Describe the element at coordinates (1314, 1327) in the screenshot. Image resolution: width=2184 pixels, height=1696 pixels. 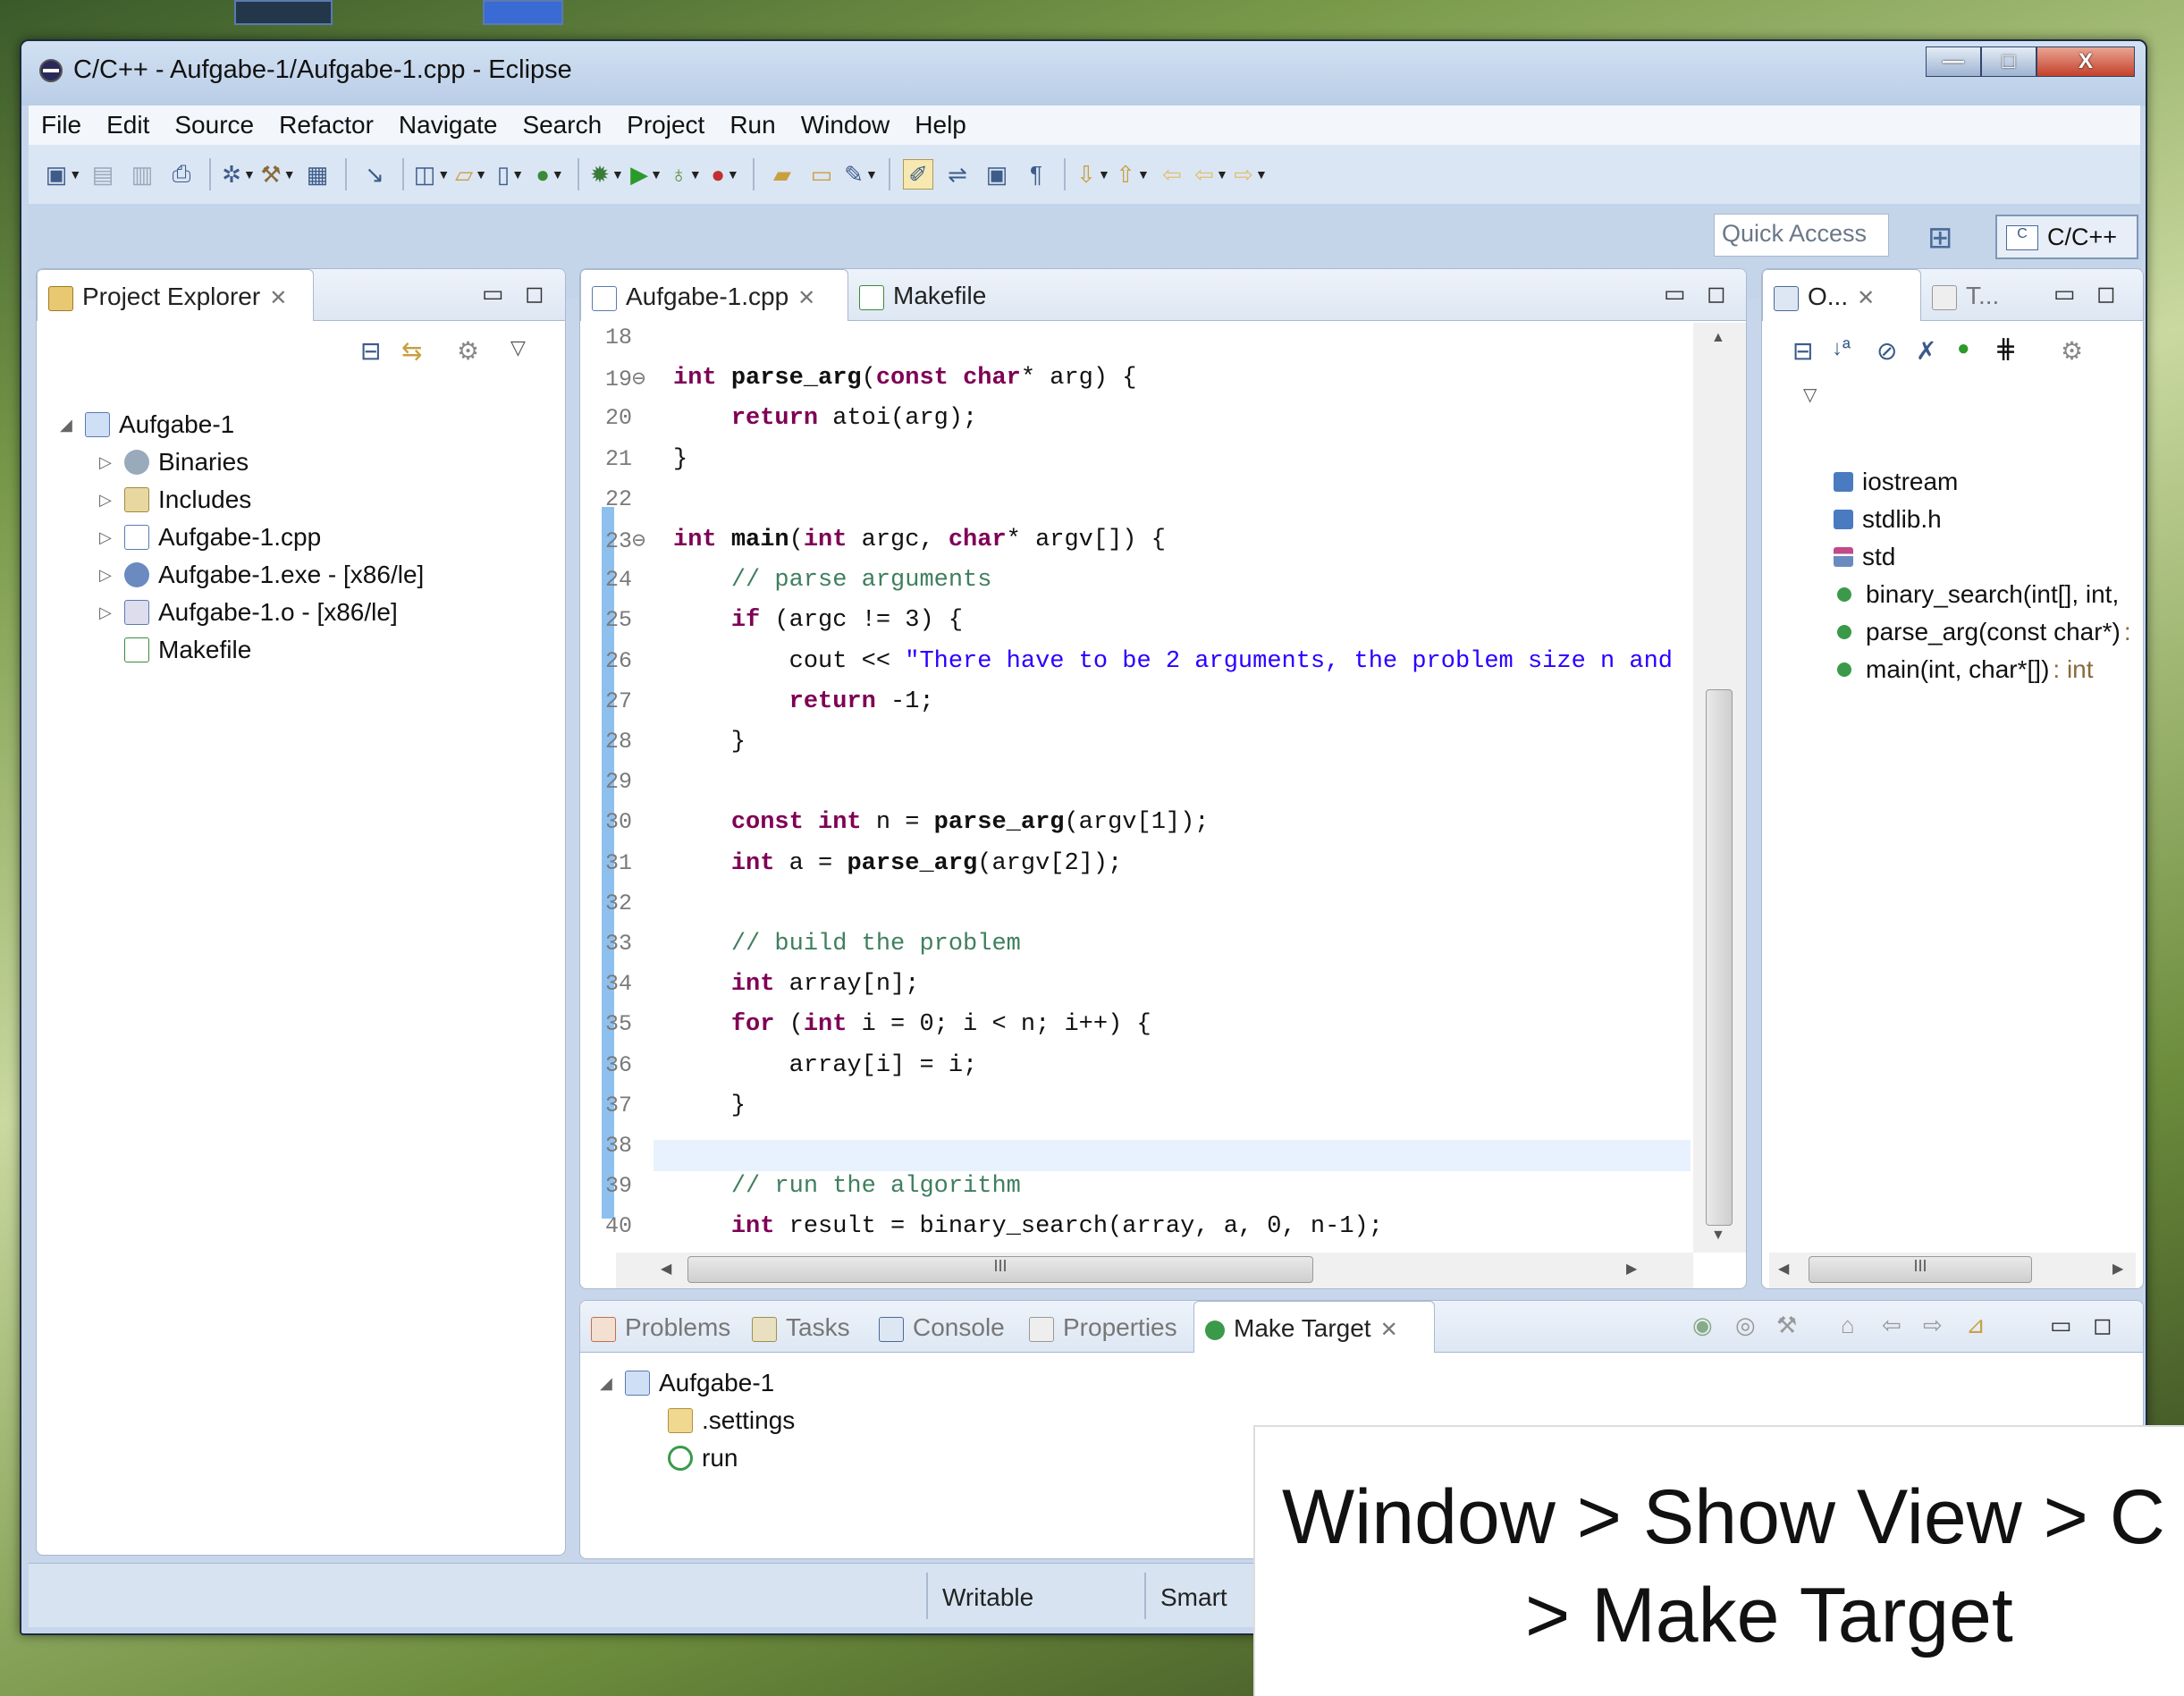
I see `tab-make-target: Make Target ✕` at that location.